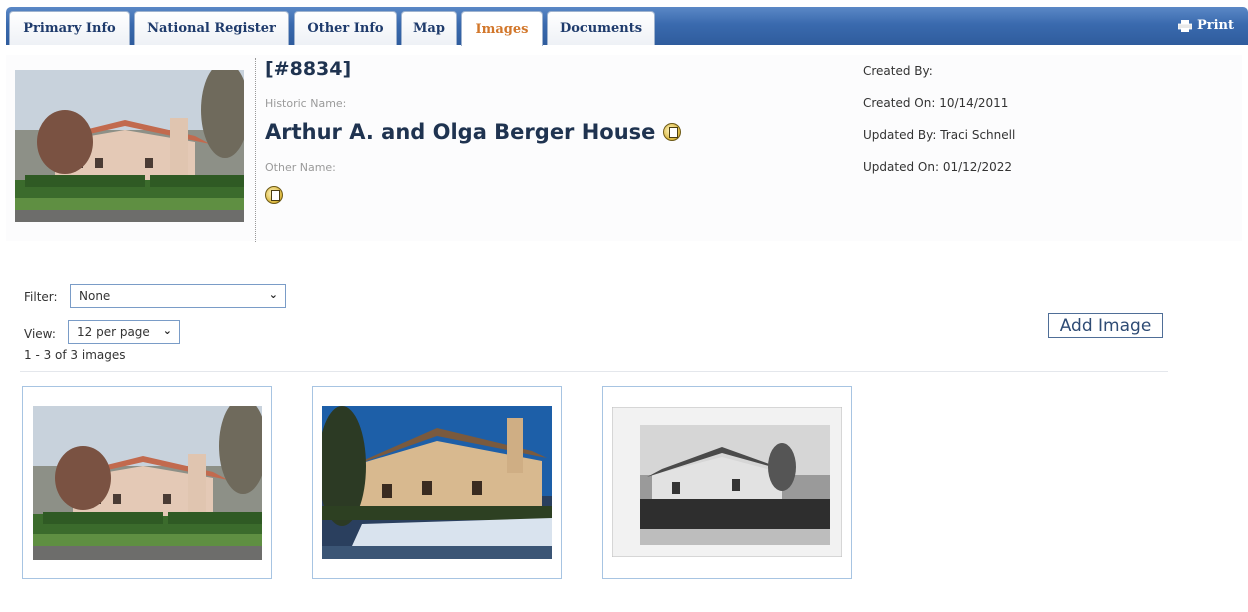 The height and width of the screenshot is (612, 1248). I want to click on image-count: 1 - 3 of 3 images, so click(75, 355).